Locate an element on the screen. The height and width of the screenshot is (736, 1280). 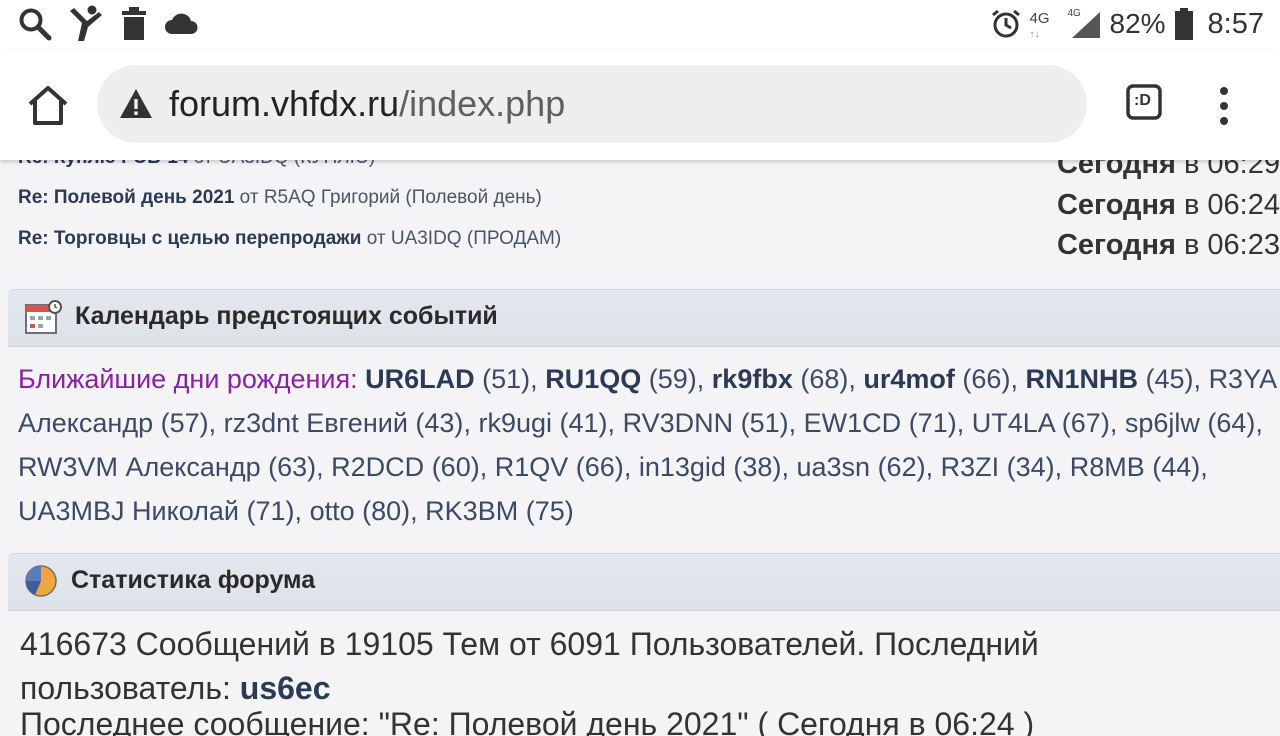
browser-toolbar: forum.vhfdx.ru/index.php :D is located at coordinates (640, 105).